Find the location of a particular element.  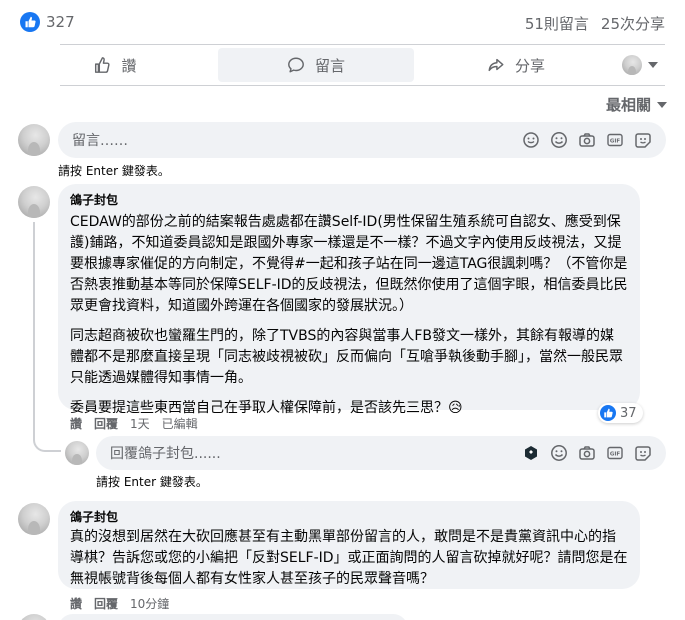

like-reaction-icon is located at coordinates (30, 22).